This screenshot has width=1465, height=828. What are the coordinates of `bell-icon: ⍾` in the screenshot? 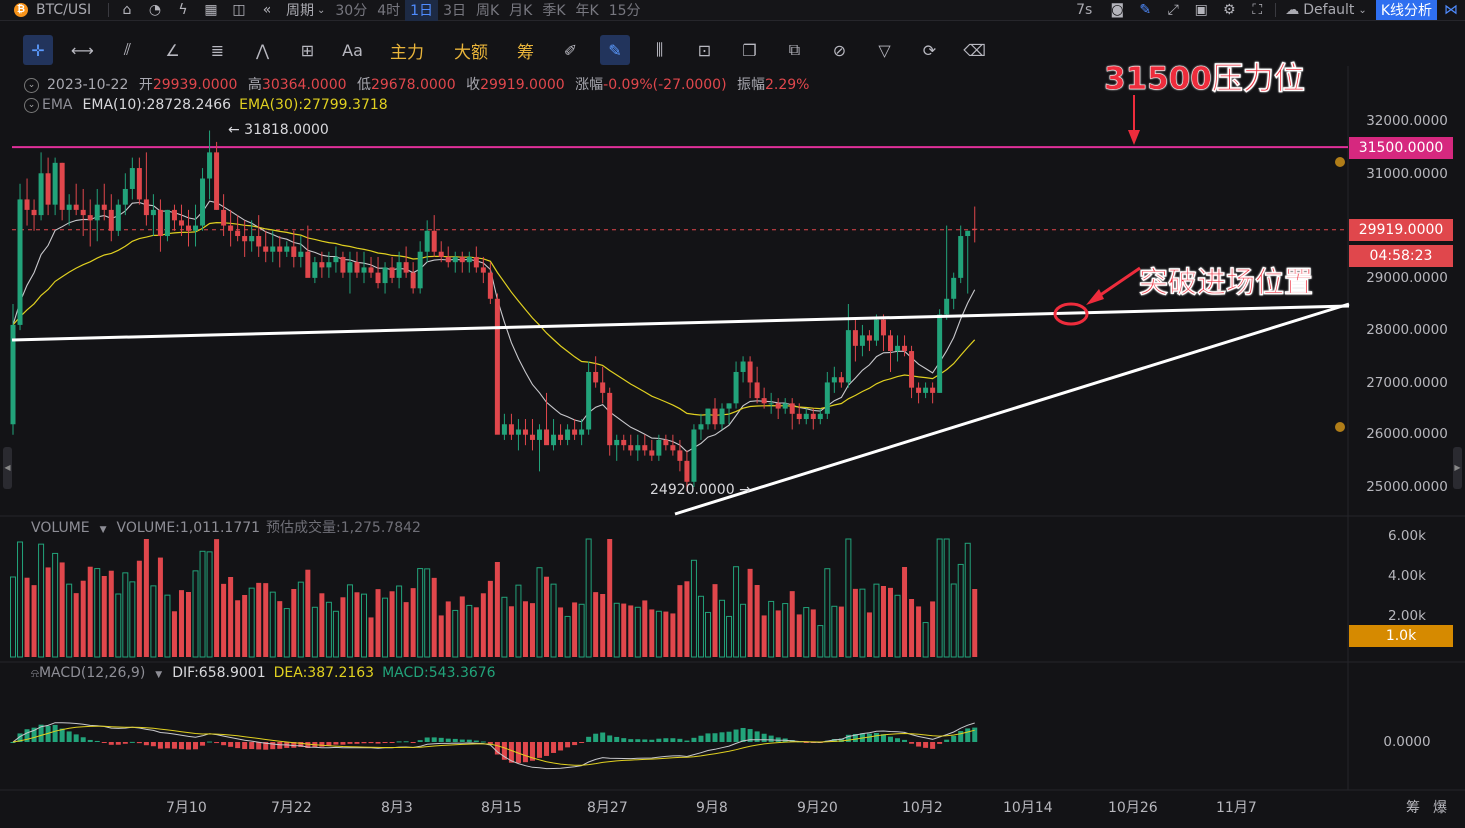 It's located at (35, 673).